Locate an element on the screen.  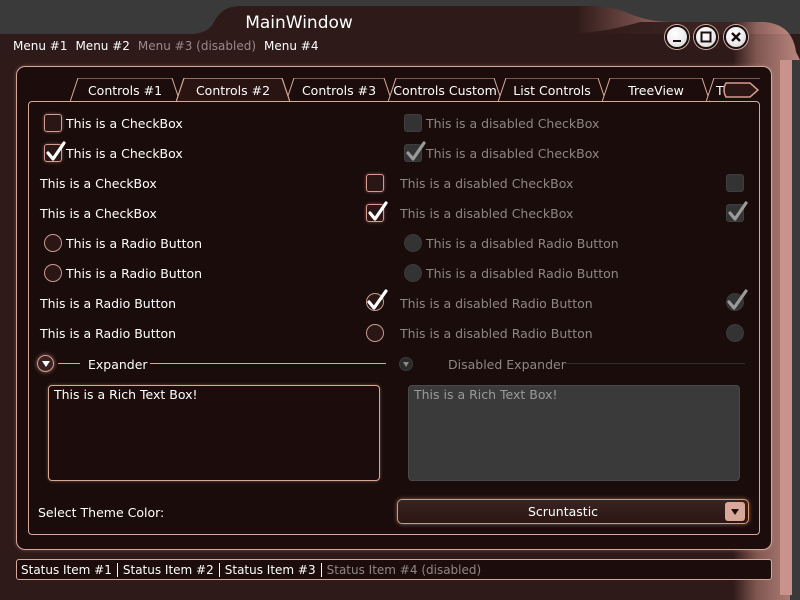
tab-label: Controls Custom is located at coordinates (445, 90).